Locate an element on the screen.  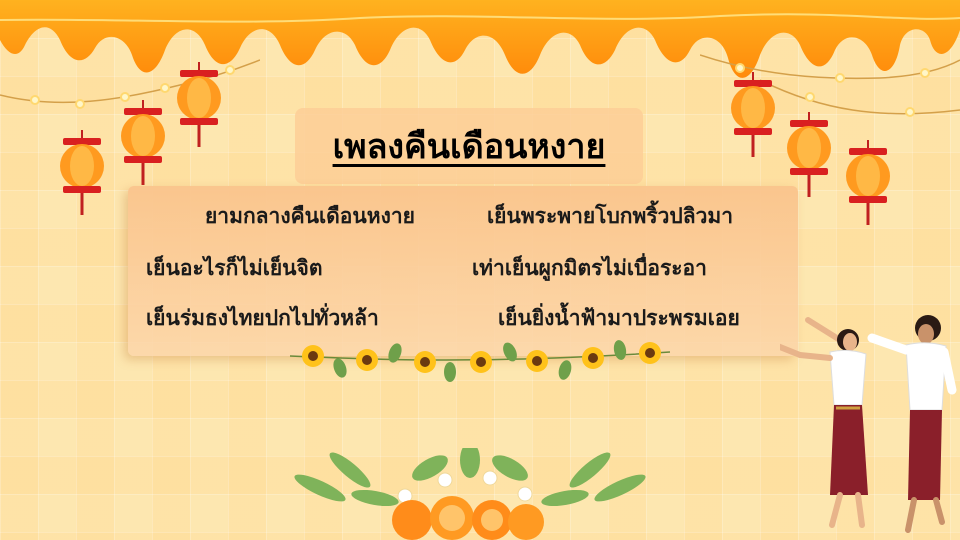
lyric-line-3-left: เย็นร่มธงไทยปกไปทั่วหล้า is located at coordinates (262, 318).